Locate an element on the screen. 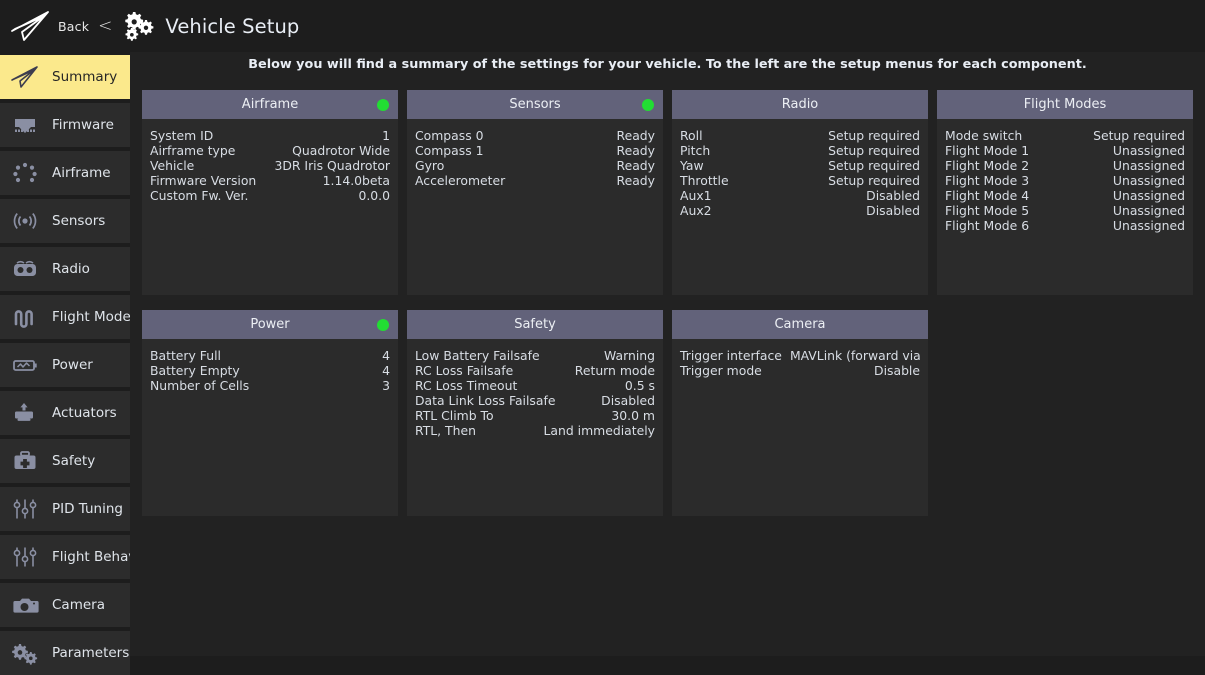  sidebar-item-sensors: Sensors is located at coordinates (65, 221).